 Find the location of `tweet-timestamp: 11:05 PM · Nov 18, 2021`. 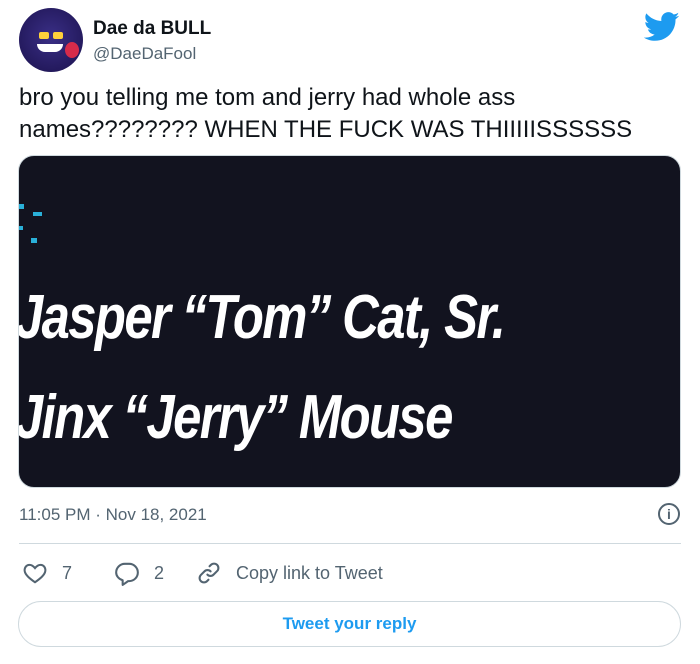

tweet-timestamp: 11:05 PM · Nov 18, 2021 is located at coordinates (113, 515).